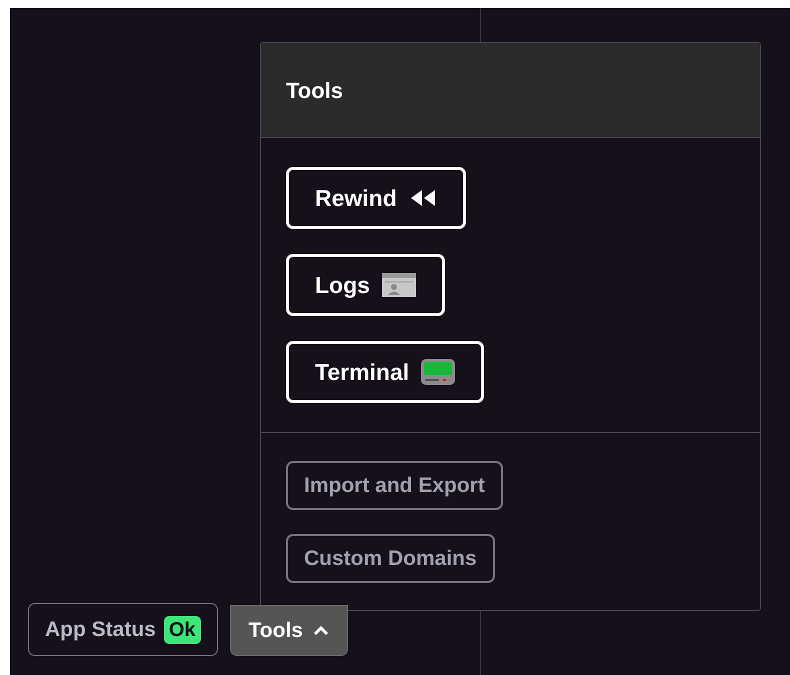 The image size is (790, 675). I want to click on terminal-icon, so click(438, 372).